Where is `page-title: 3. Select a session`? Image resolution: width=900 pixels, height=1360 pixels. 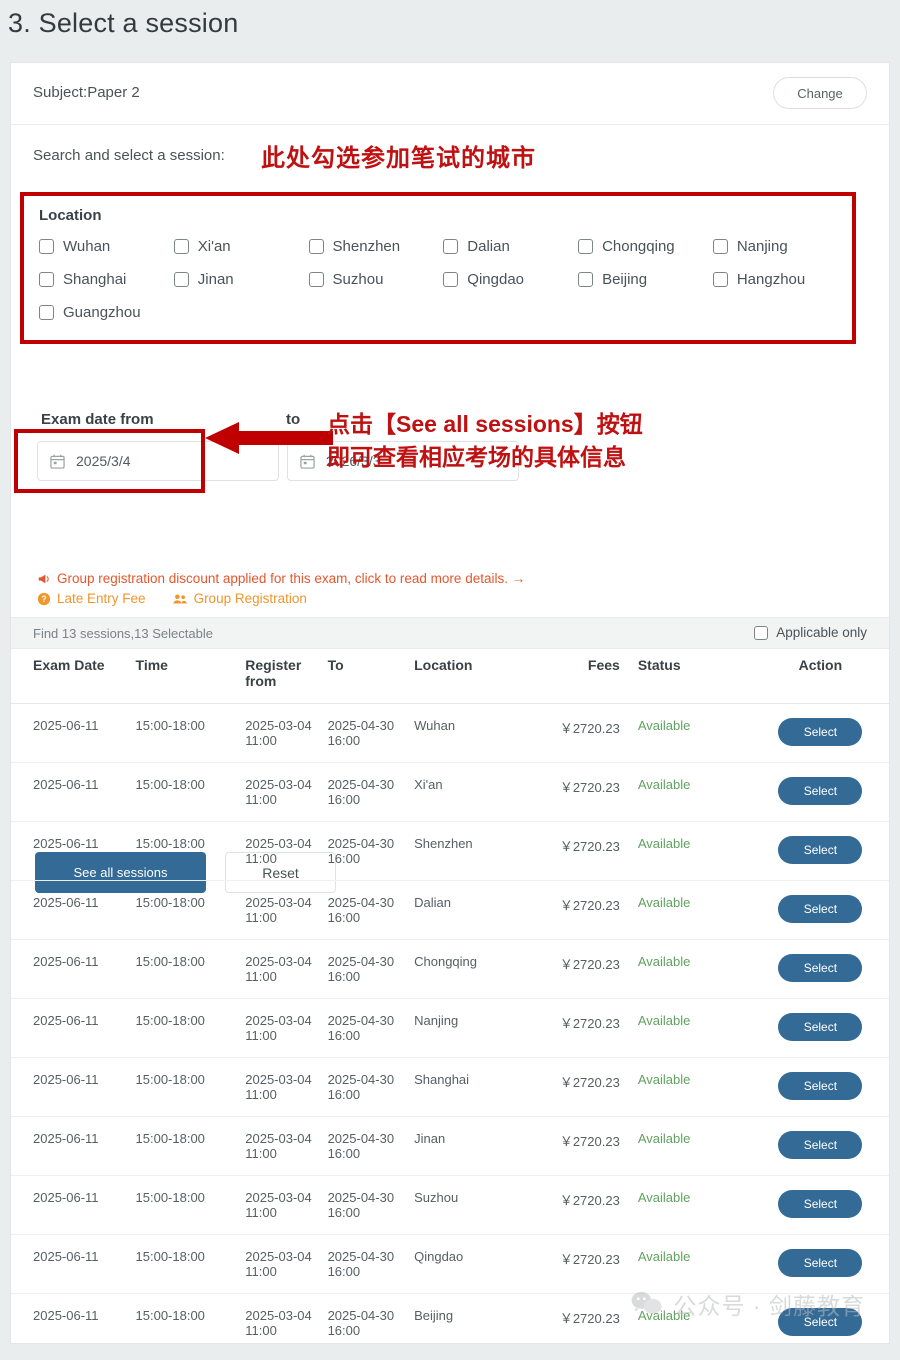
page-title: 3. Select a session is located at coordinates (123, 23).